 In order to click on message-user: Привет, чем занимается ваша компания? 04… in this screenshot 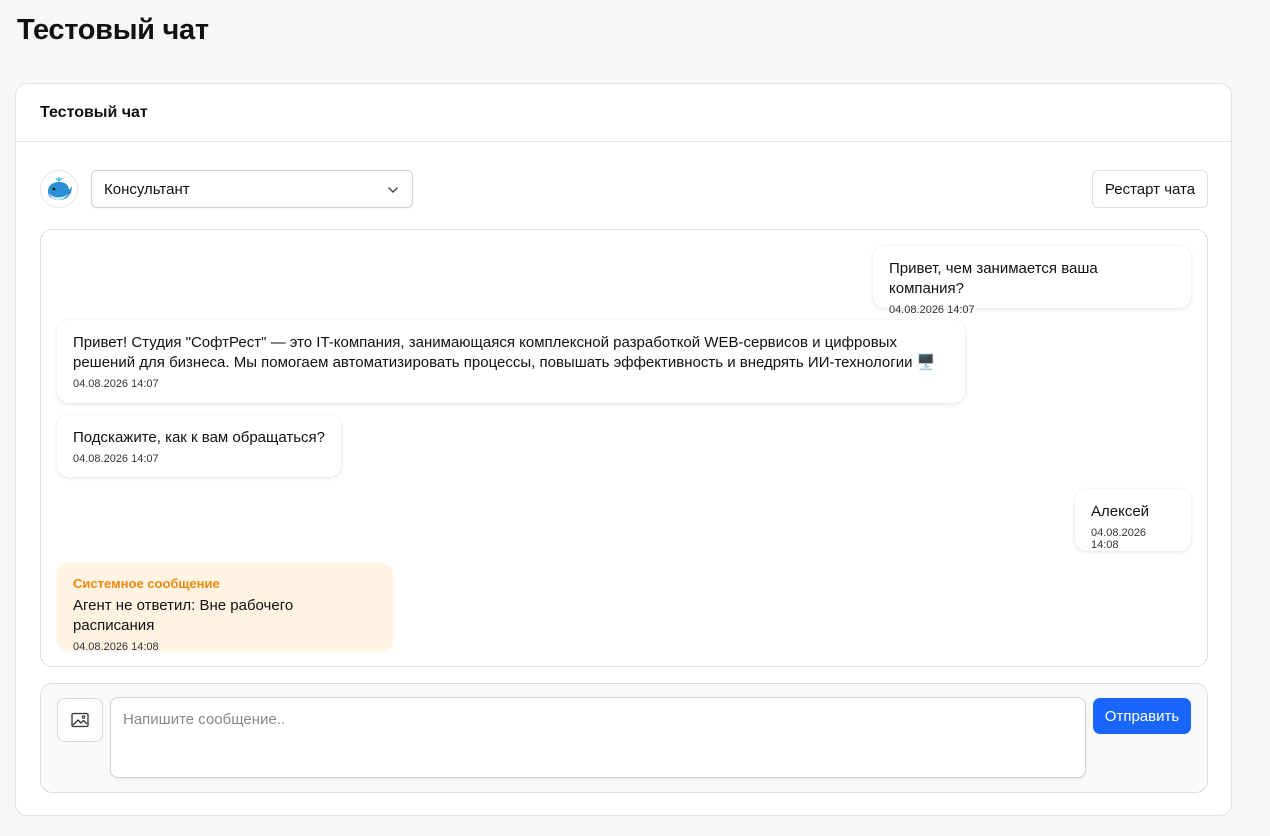, I will do `click(1032, 281)`.